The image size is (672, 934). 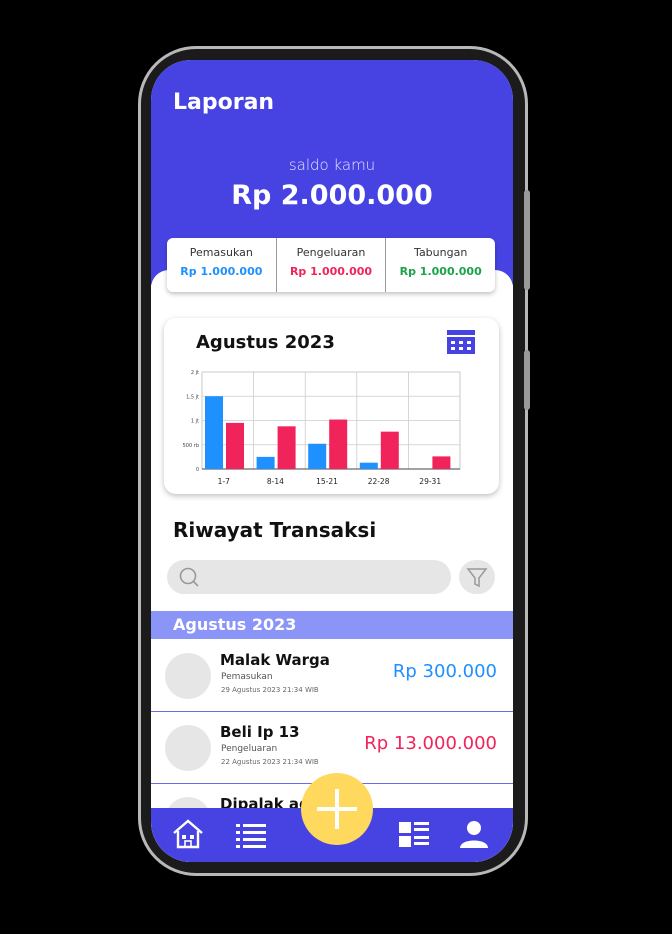 What do you see at coordinates (260, 732) in the screenshot?
I see `transaction-name: Beli Ip 13` at bounding box center [260, 732].